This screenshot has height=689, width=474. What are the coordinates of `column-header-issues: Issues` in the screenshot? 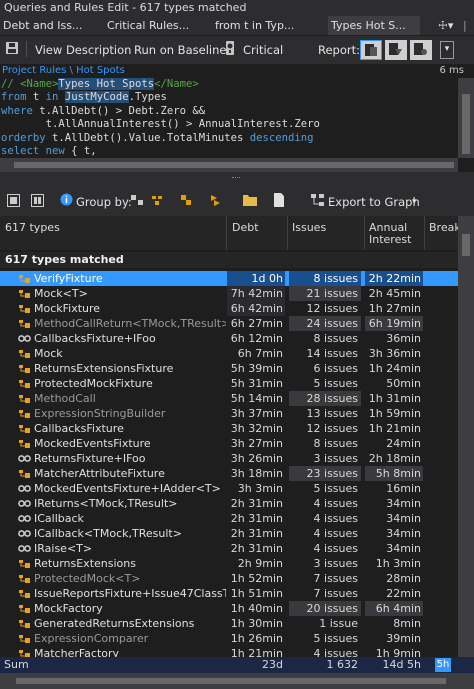 It's located at (309, 228).